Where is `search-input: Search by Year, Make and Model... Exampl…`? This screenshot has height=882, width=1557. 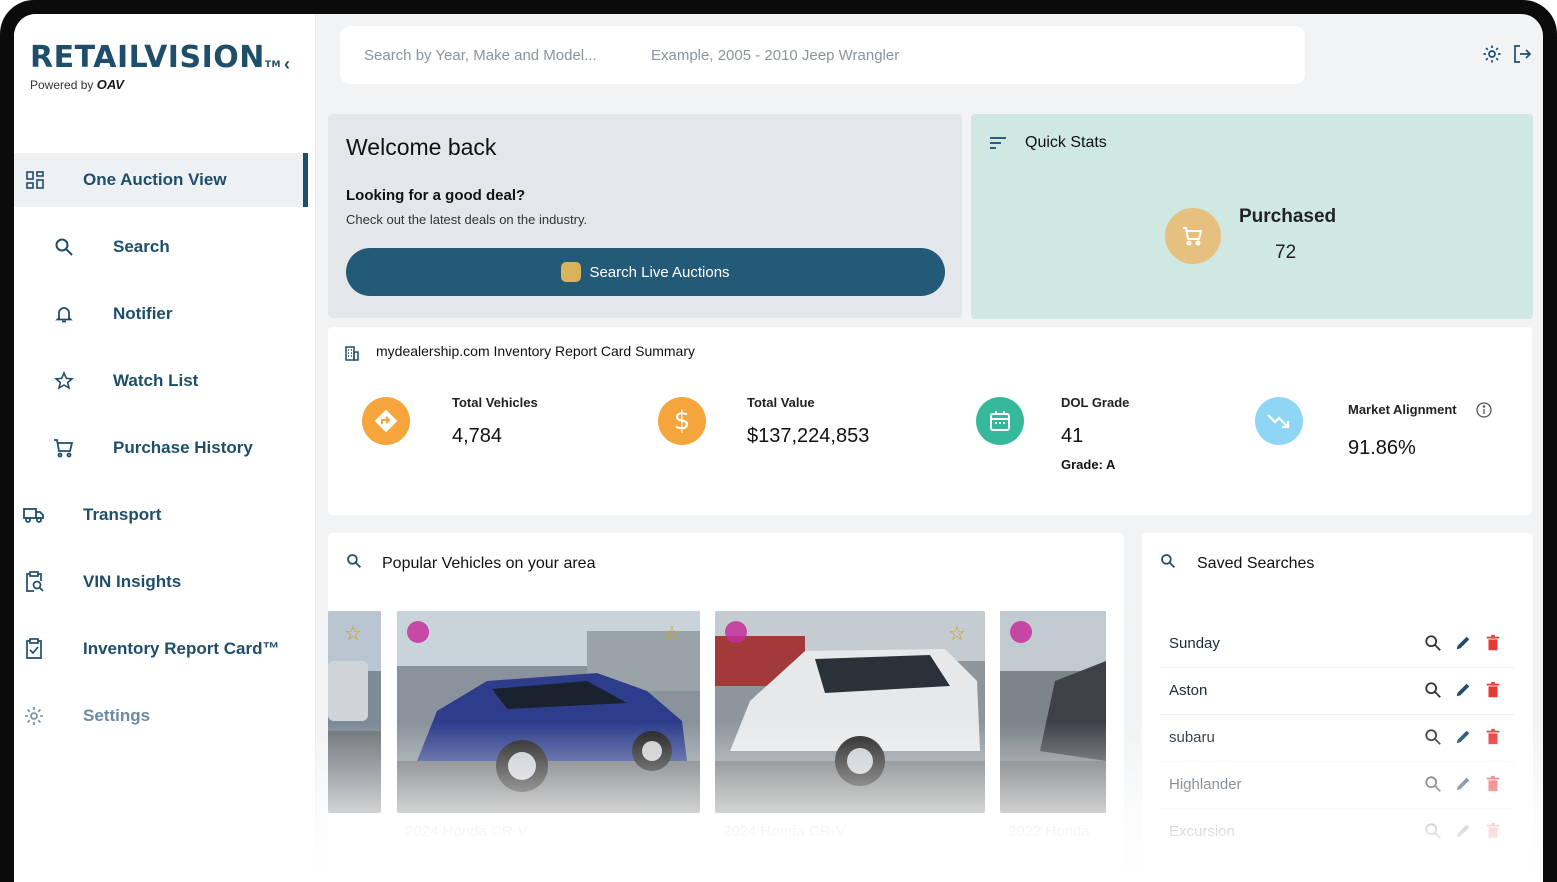 search-input: Search by Year, Make and Model... Exampl… is located at coordinates (822, 55).